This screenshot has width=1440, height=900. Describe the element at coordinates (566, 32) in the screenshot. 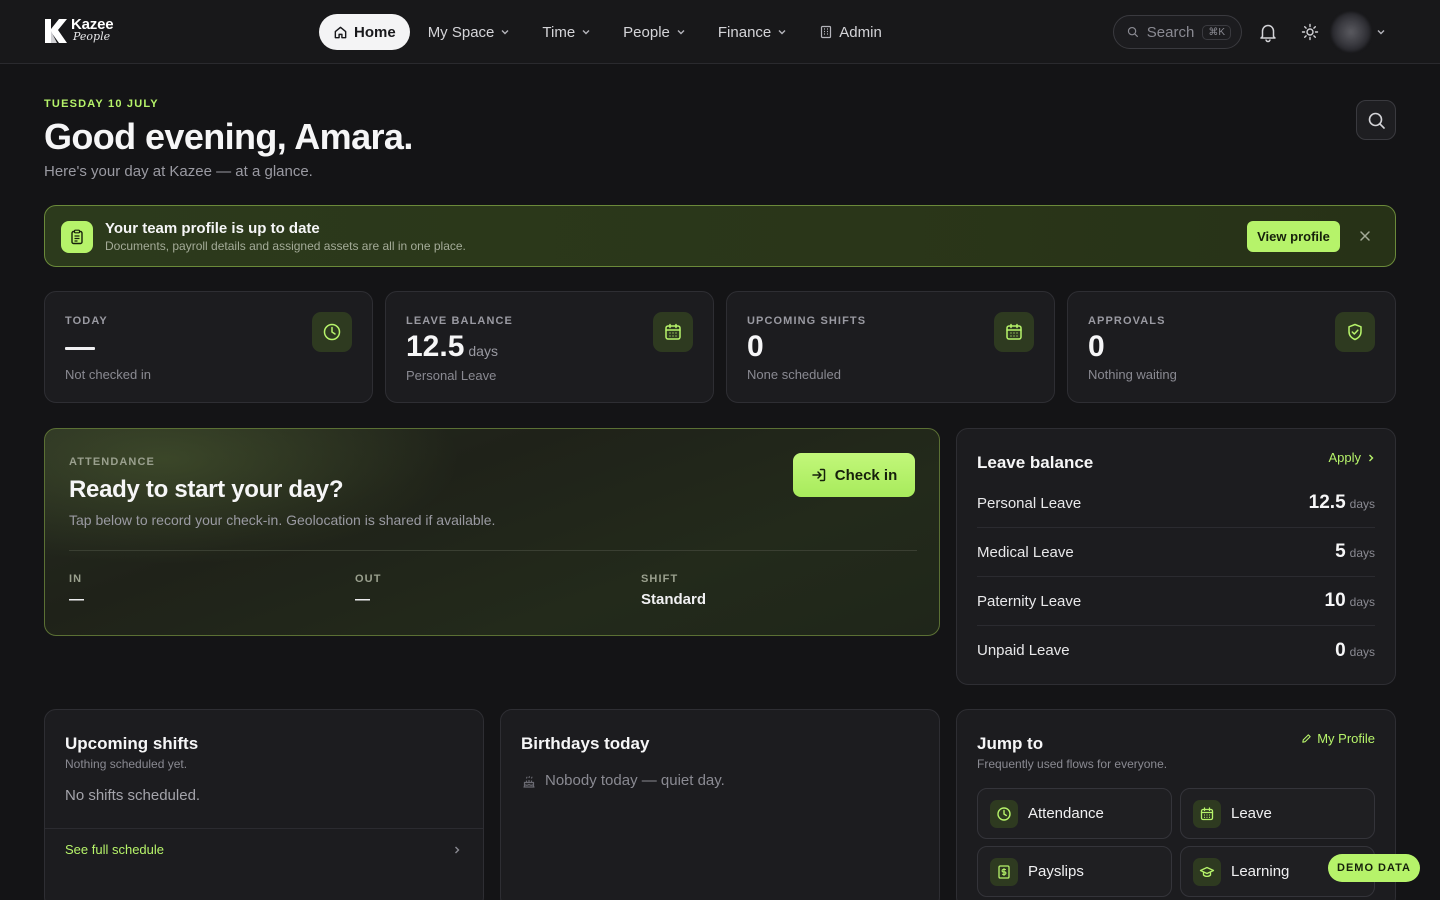

I see `nav-time: Time` at that location.